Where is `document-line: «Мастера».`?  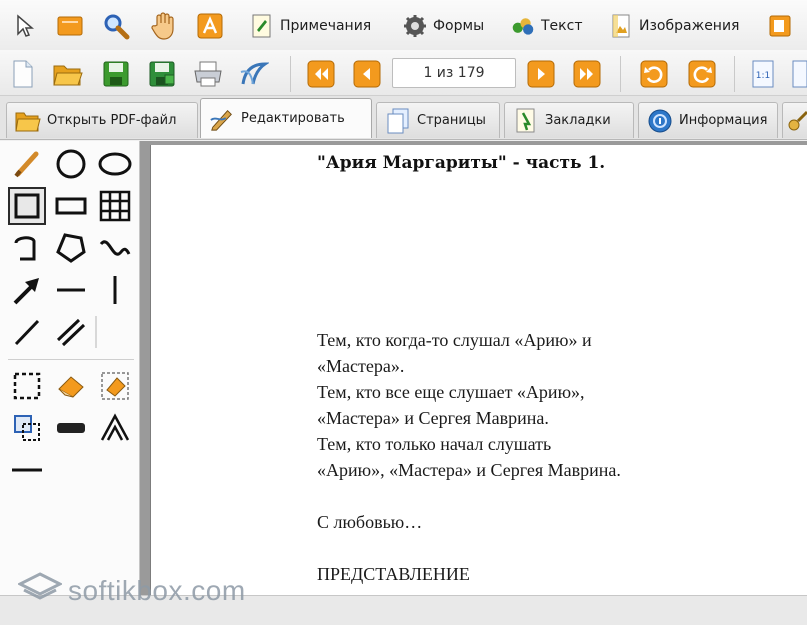 document-line: «Мастера». is located at coordinates (361, 366).